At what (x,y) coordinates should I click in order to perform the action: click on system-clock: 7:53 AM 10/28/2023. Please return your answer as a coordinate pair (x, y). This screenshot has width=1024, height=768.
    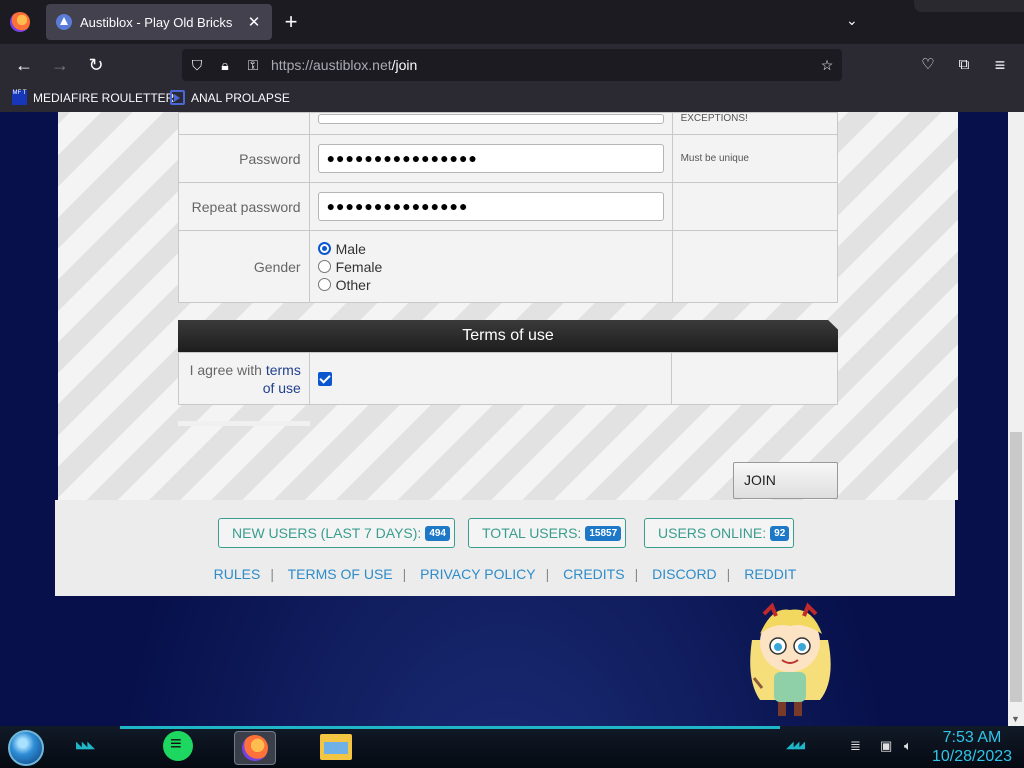
    Looking at the image, I should click on (972, 747).